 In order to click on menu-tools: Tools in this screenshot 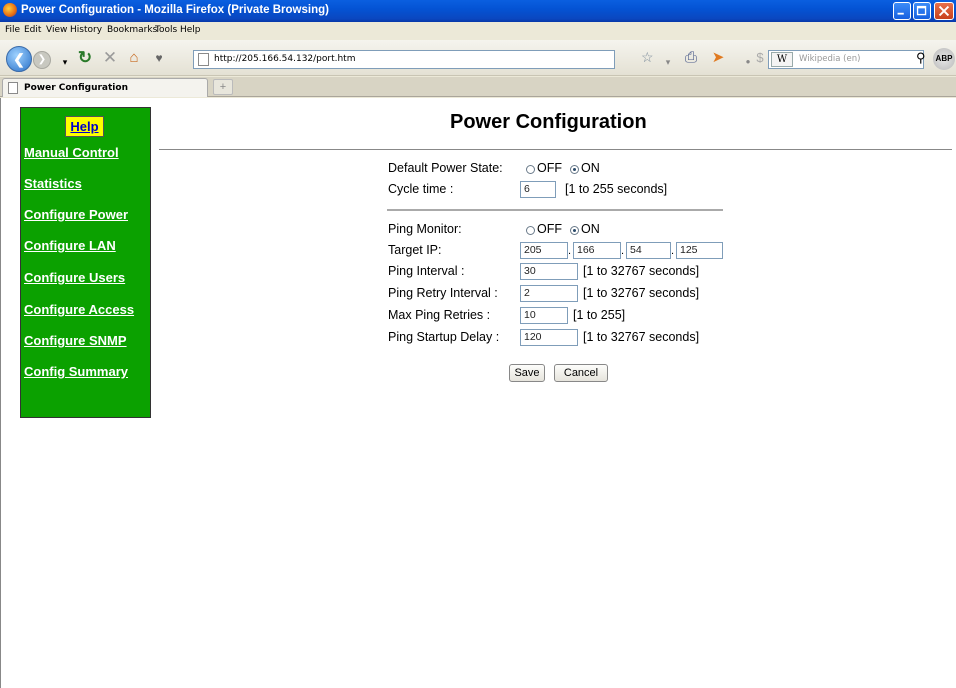, I will do `click(166, 30)`.